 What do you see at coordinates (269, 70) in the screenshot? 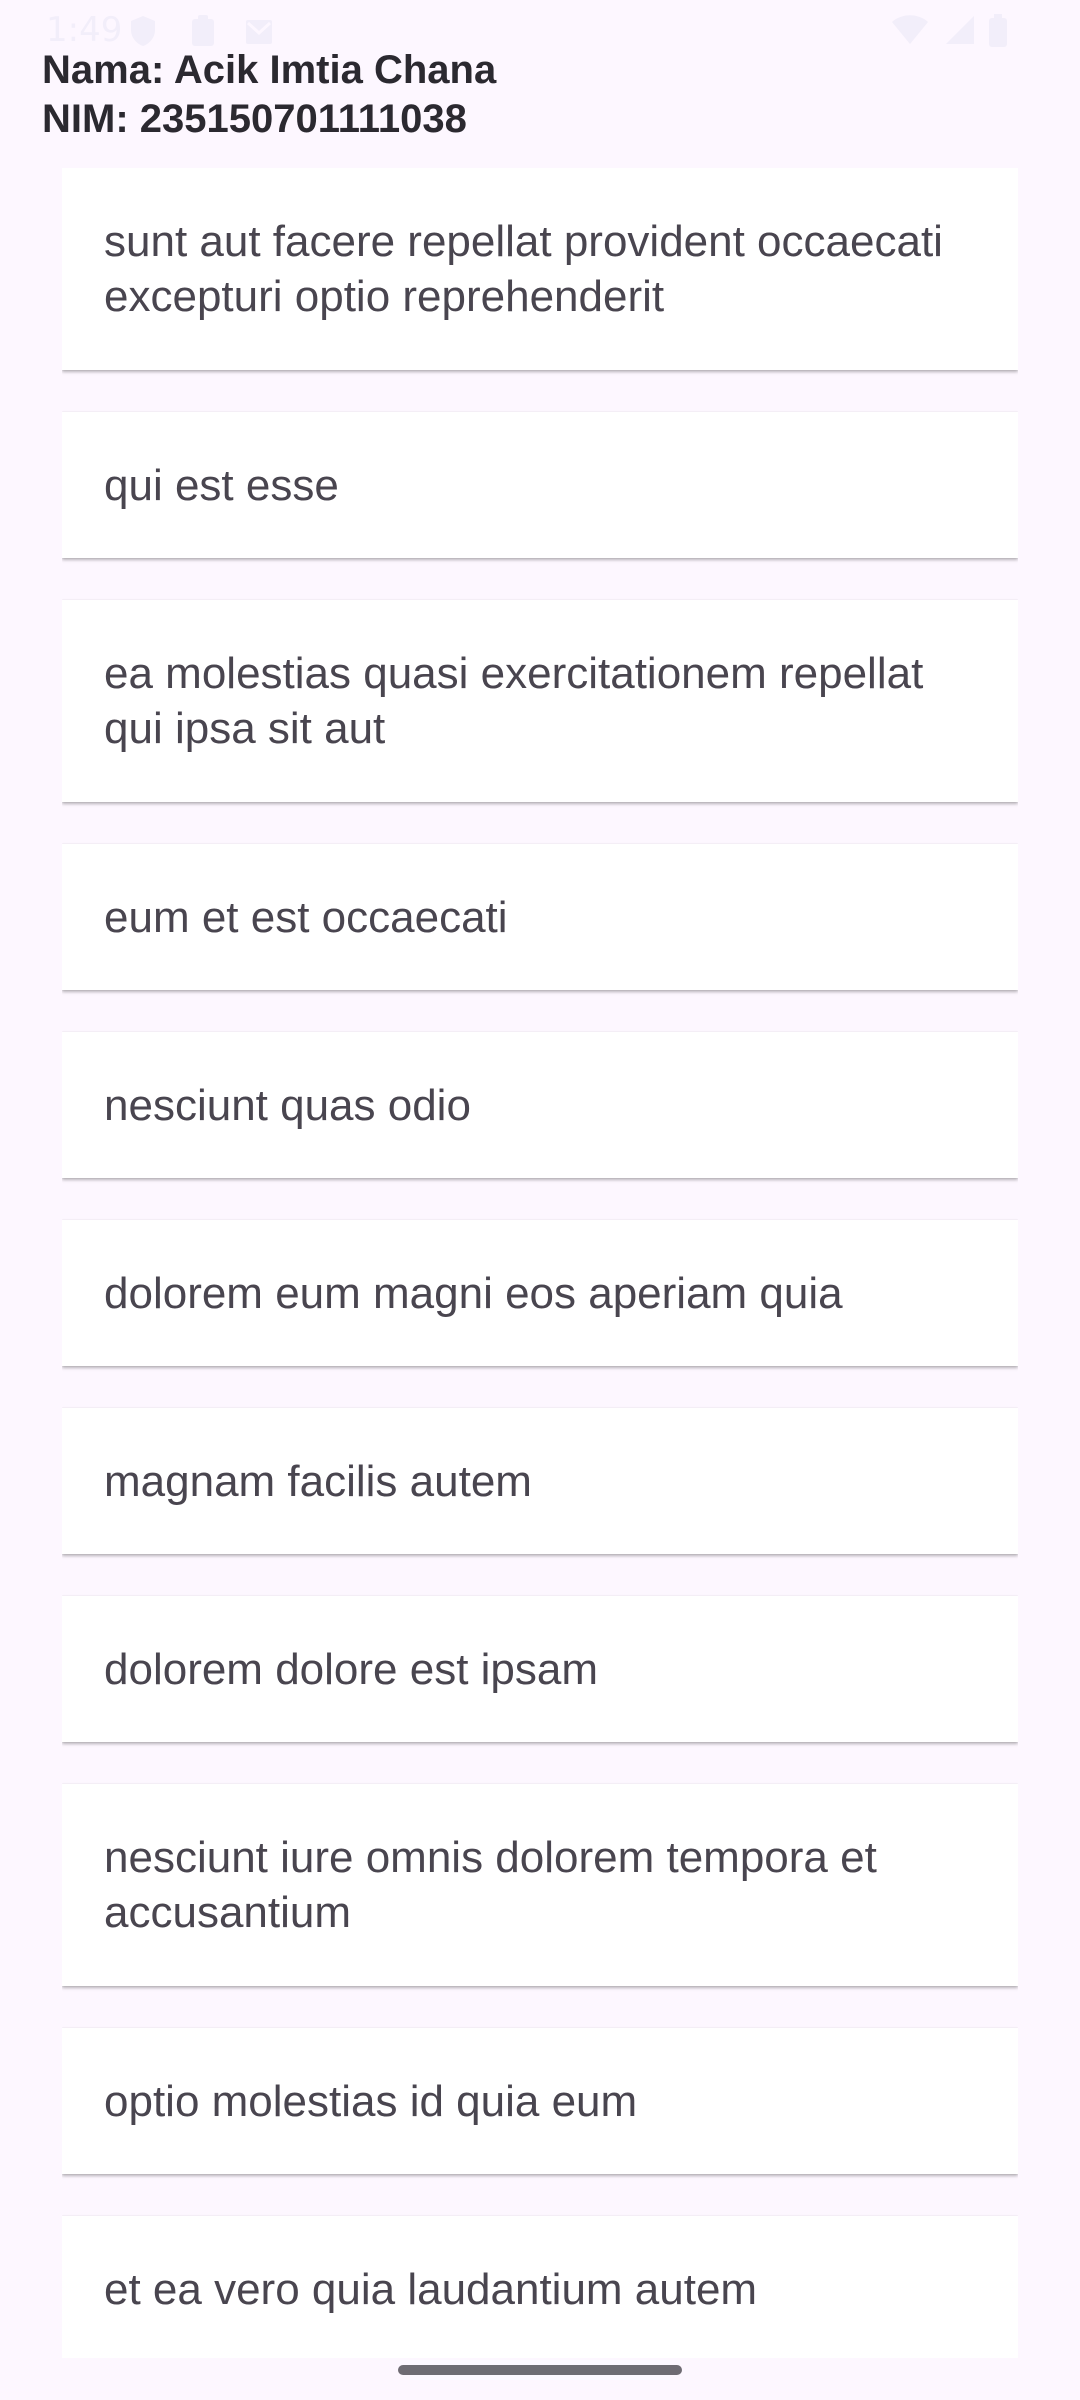
I see `student-name: Nama: Acik Imtia Chana` at bounding box center [269, 70].